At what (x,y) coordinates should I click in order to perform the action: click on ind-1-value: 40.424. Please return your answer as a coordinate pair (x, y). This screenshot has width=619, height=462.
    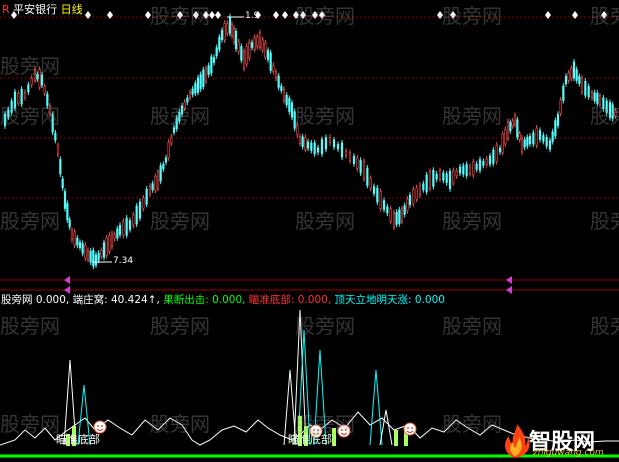
    Looking at the image, I should click on (129, 300).